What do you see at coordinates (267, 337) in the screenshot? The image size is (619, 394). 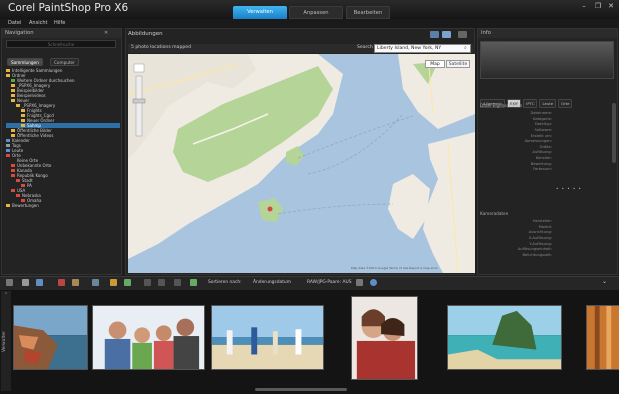 I see `thumbnail-beach` at bounding box center [267, 337].